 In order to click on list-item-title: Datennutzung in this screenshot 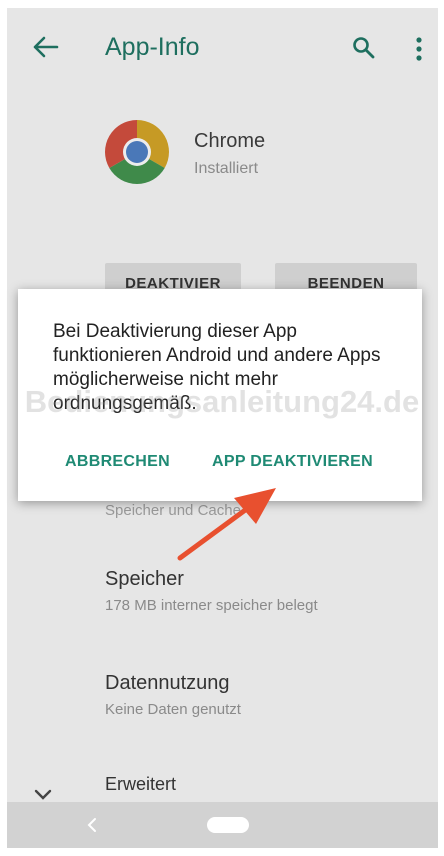, I will do `click(167, 683)`.